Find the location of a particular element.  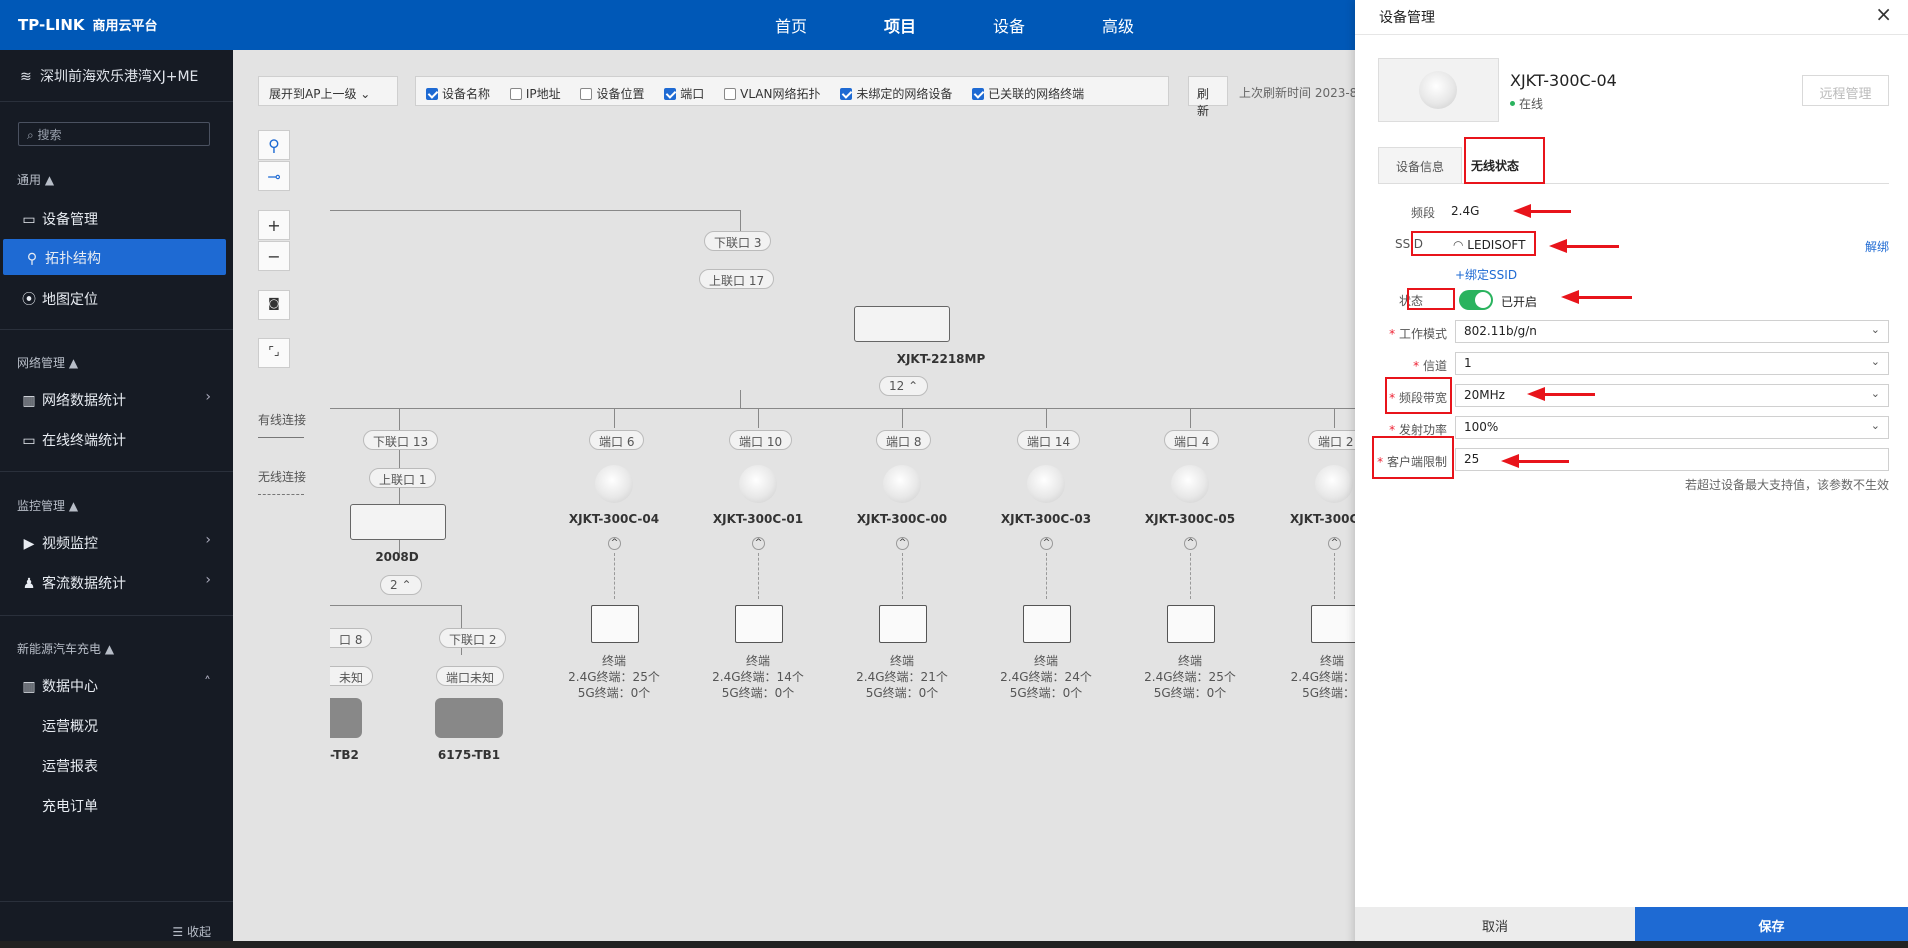

collapse-toggle: 12 ⌃ is located at coordinates (904, 386).